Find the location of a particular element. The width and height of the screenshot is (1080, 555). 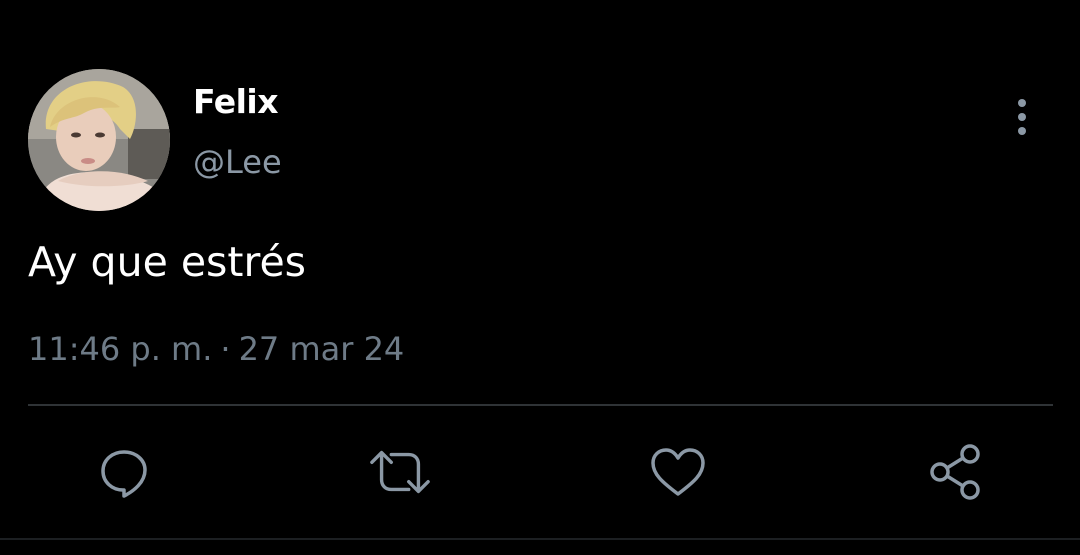

share-button is located at coordinates (956, 472).